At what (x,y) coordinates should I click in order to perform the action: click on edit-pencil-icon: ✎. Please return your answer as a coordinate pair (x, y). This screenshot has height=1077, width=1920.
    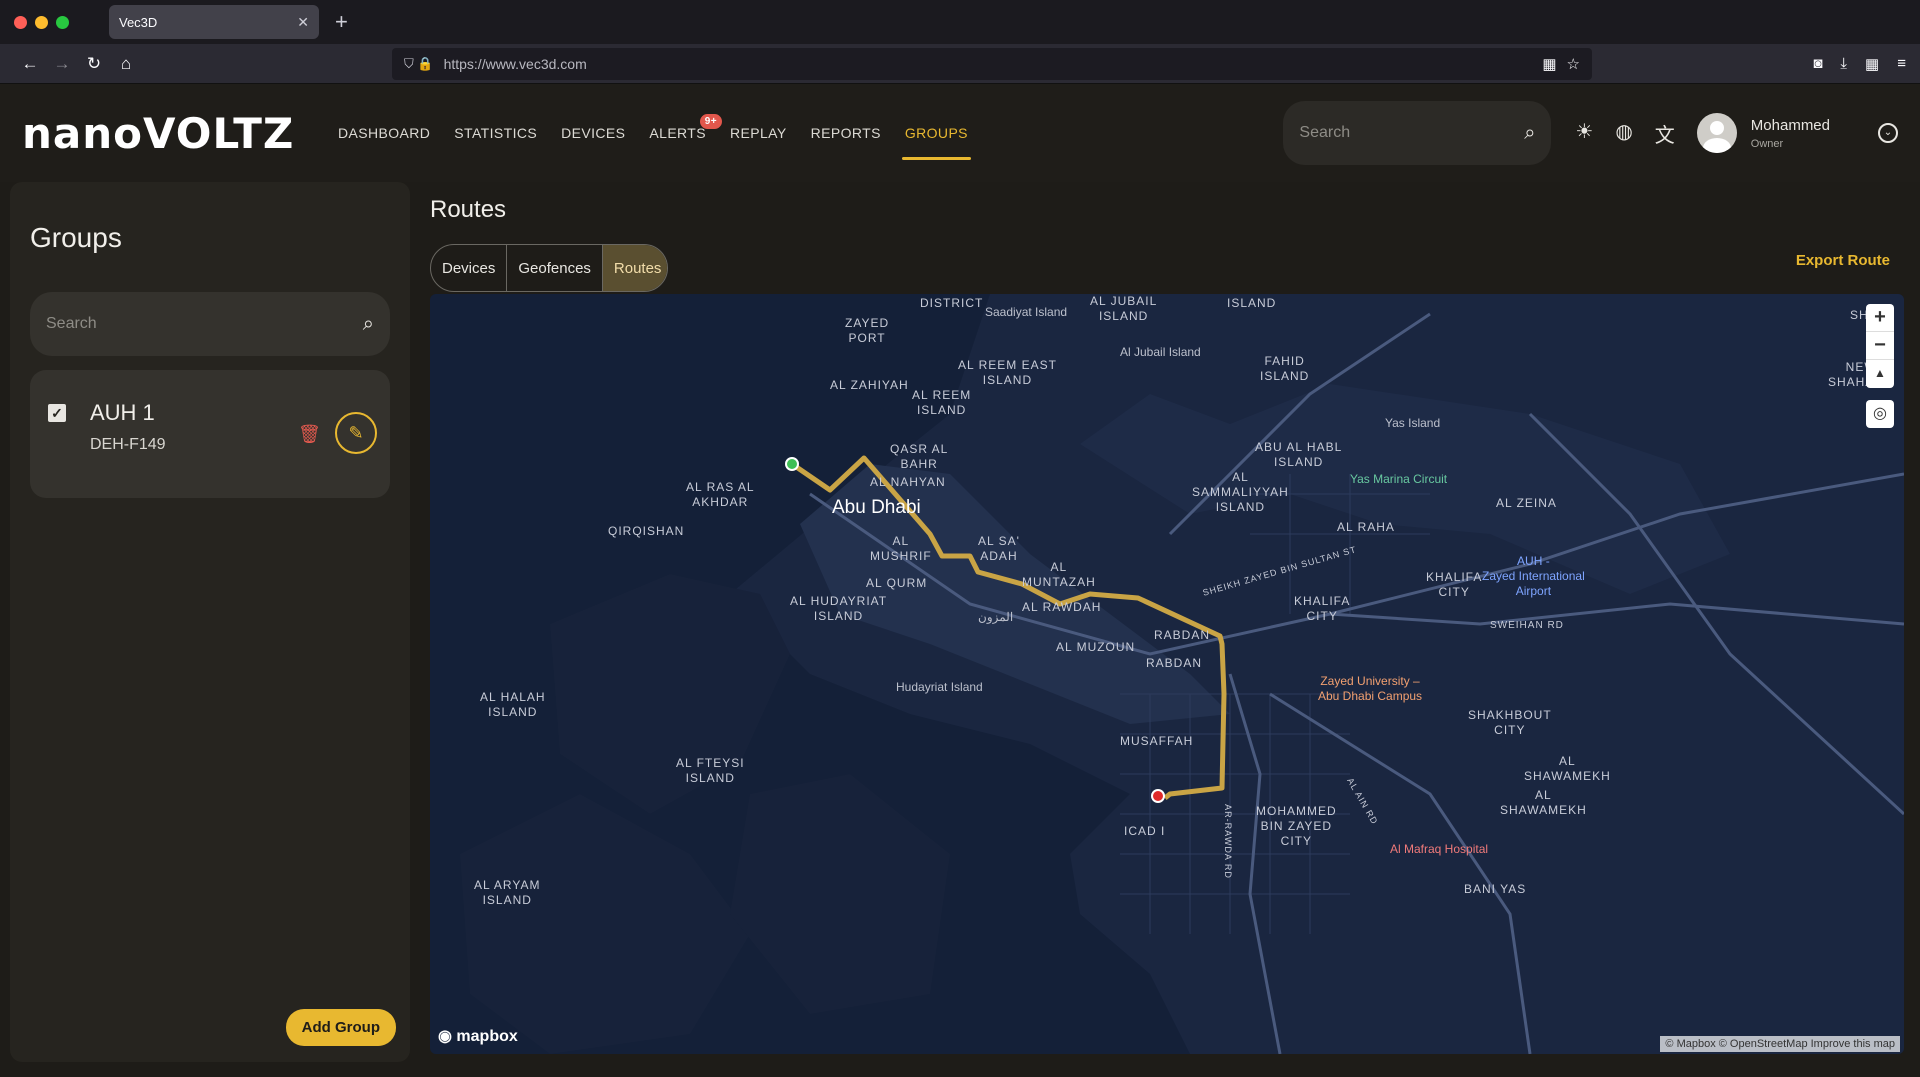
    Looking at the image, I should click on (356, 433).